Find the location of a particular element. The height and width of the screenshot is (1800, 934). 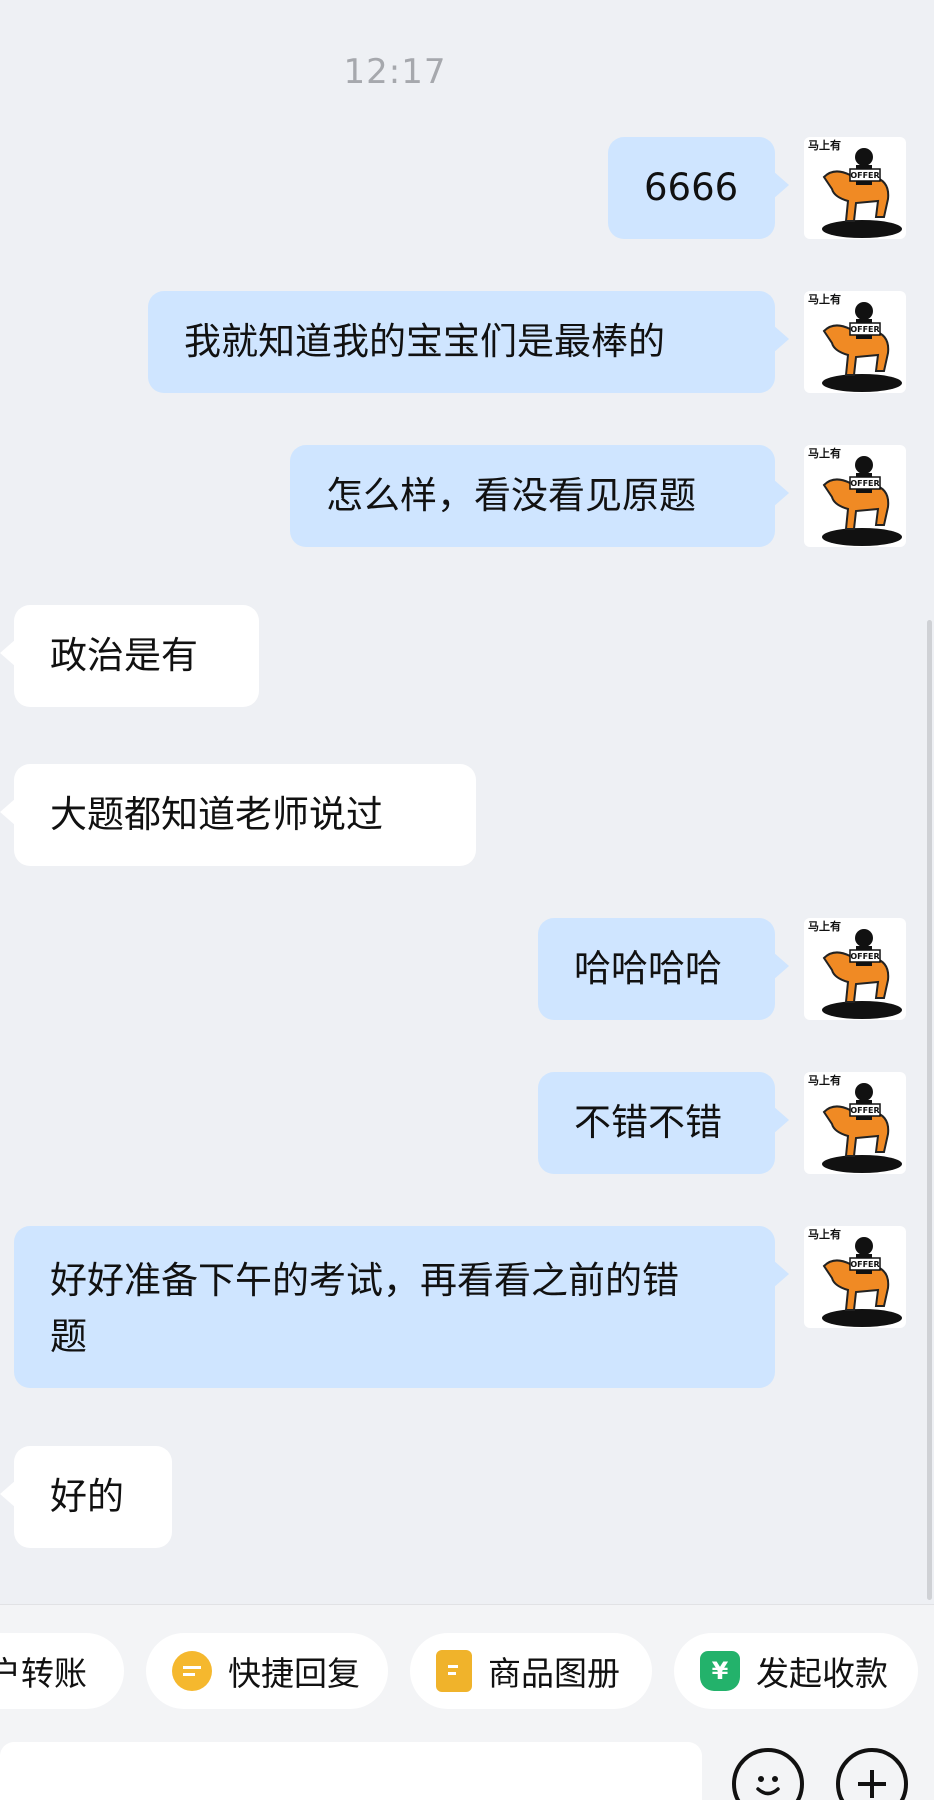

quick-action-catalog: 商品图册 is located at coordinates (531, 1671).